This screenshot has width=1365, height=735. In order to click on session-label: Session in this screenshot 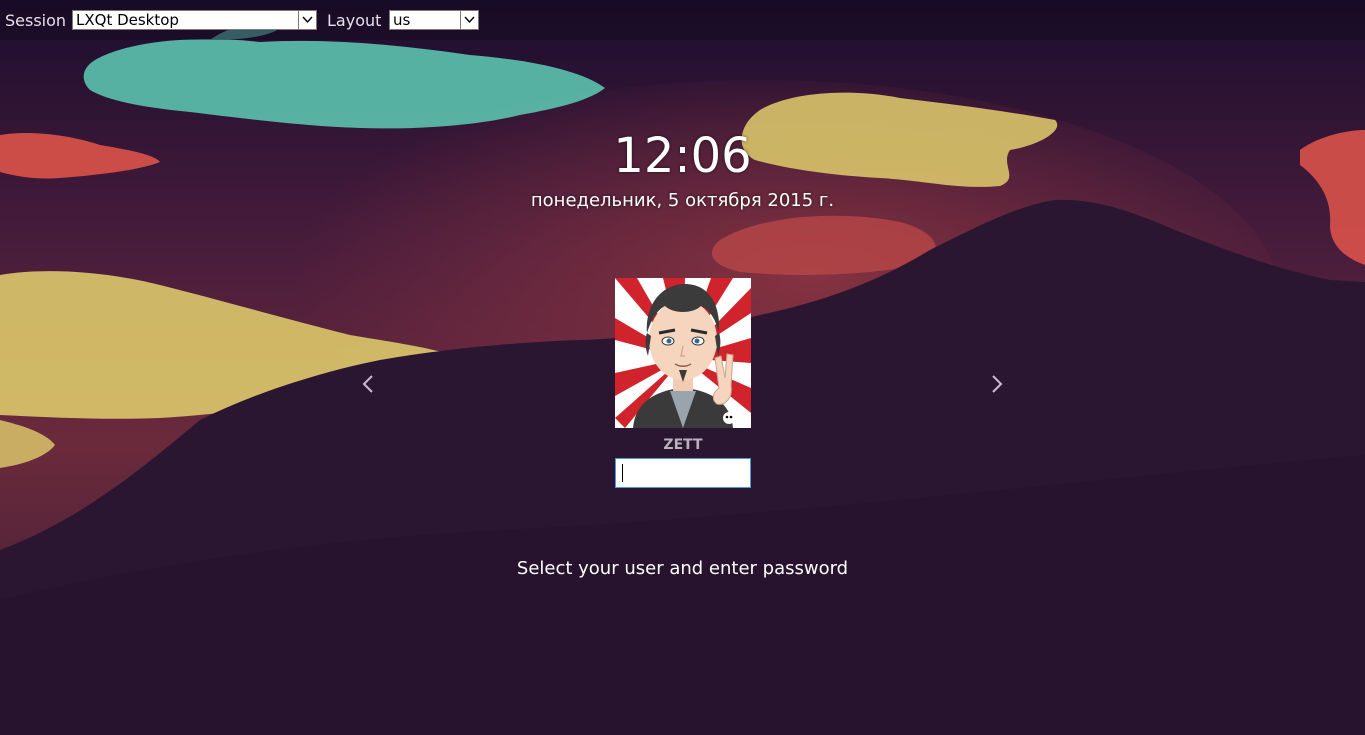, I will do `click(36, 20)`.